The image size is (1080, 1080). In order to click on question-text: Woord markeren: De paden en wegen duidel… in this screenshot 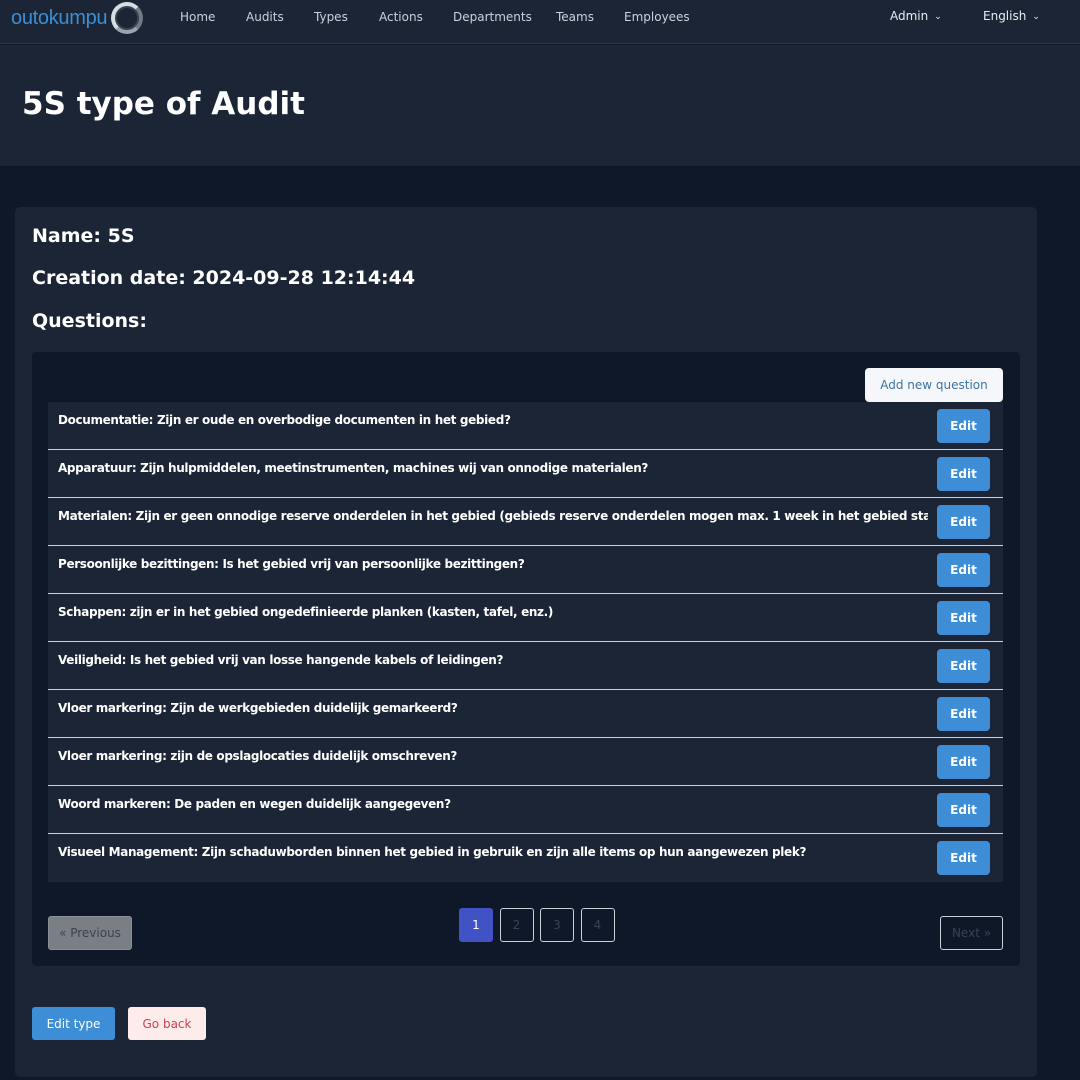, I will do `click(254, 804)`.